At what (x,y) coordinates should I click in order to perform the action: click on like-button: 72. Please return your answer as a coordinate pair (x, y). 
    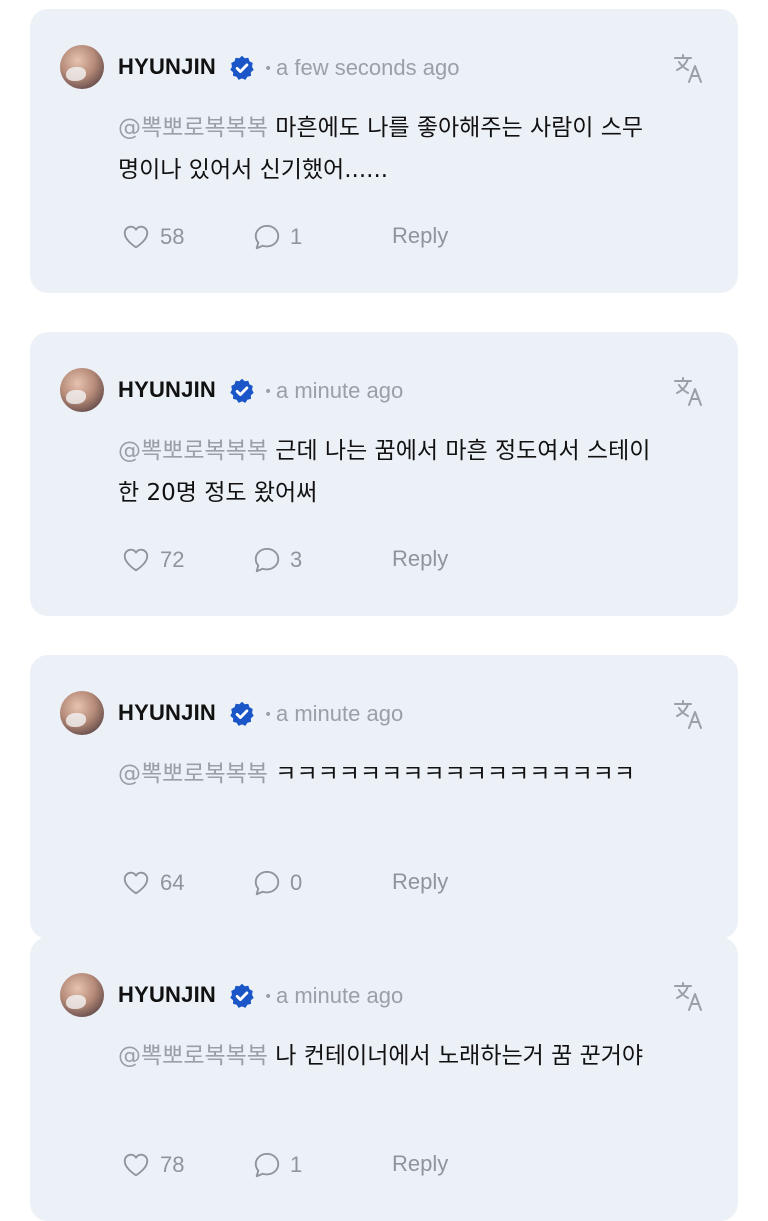
    Looking at the image, I should click on (152, 560).